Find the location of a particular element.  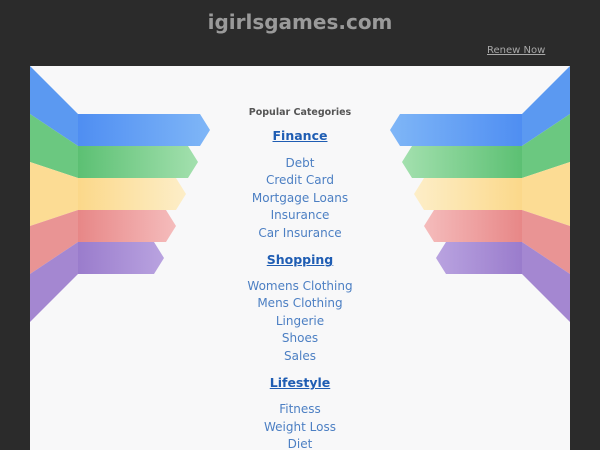

link-car-insurance: Car Insurance is located at coordinates (300, 233).